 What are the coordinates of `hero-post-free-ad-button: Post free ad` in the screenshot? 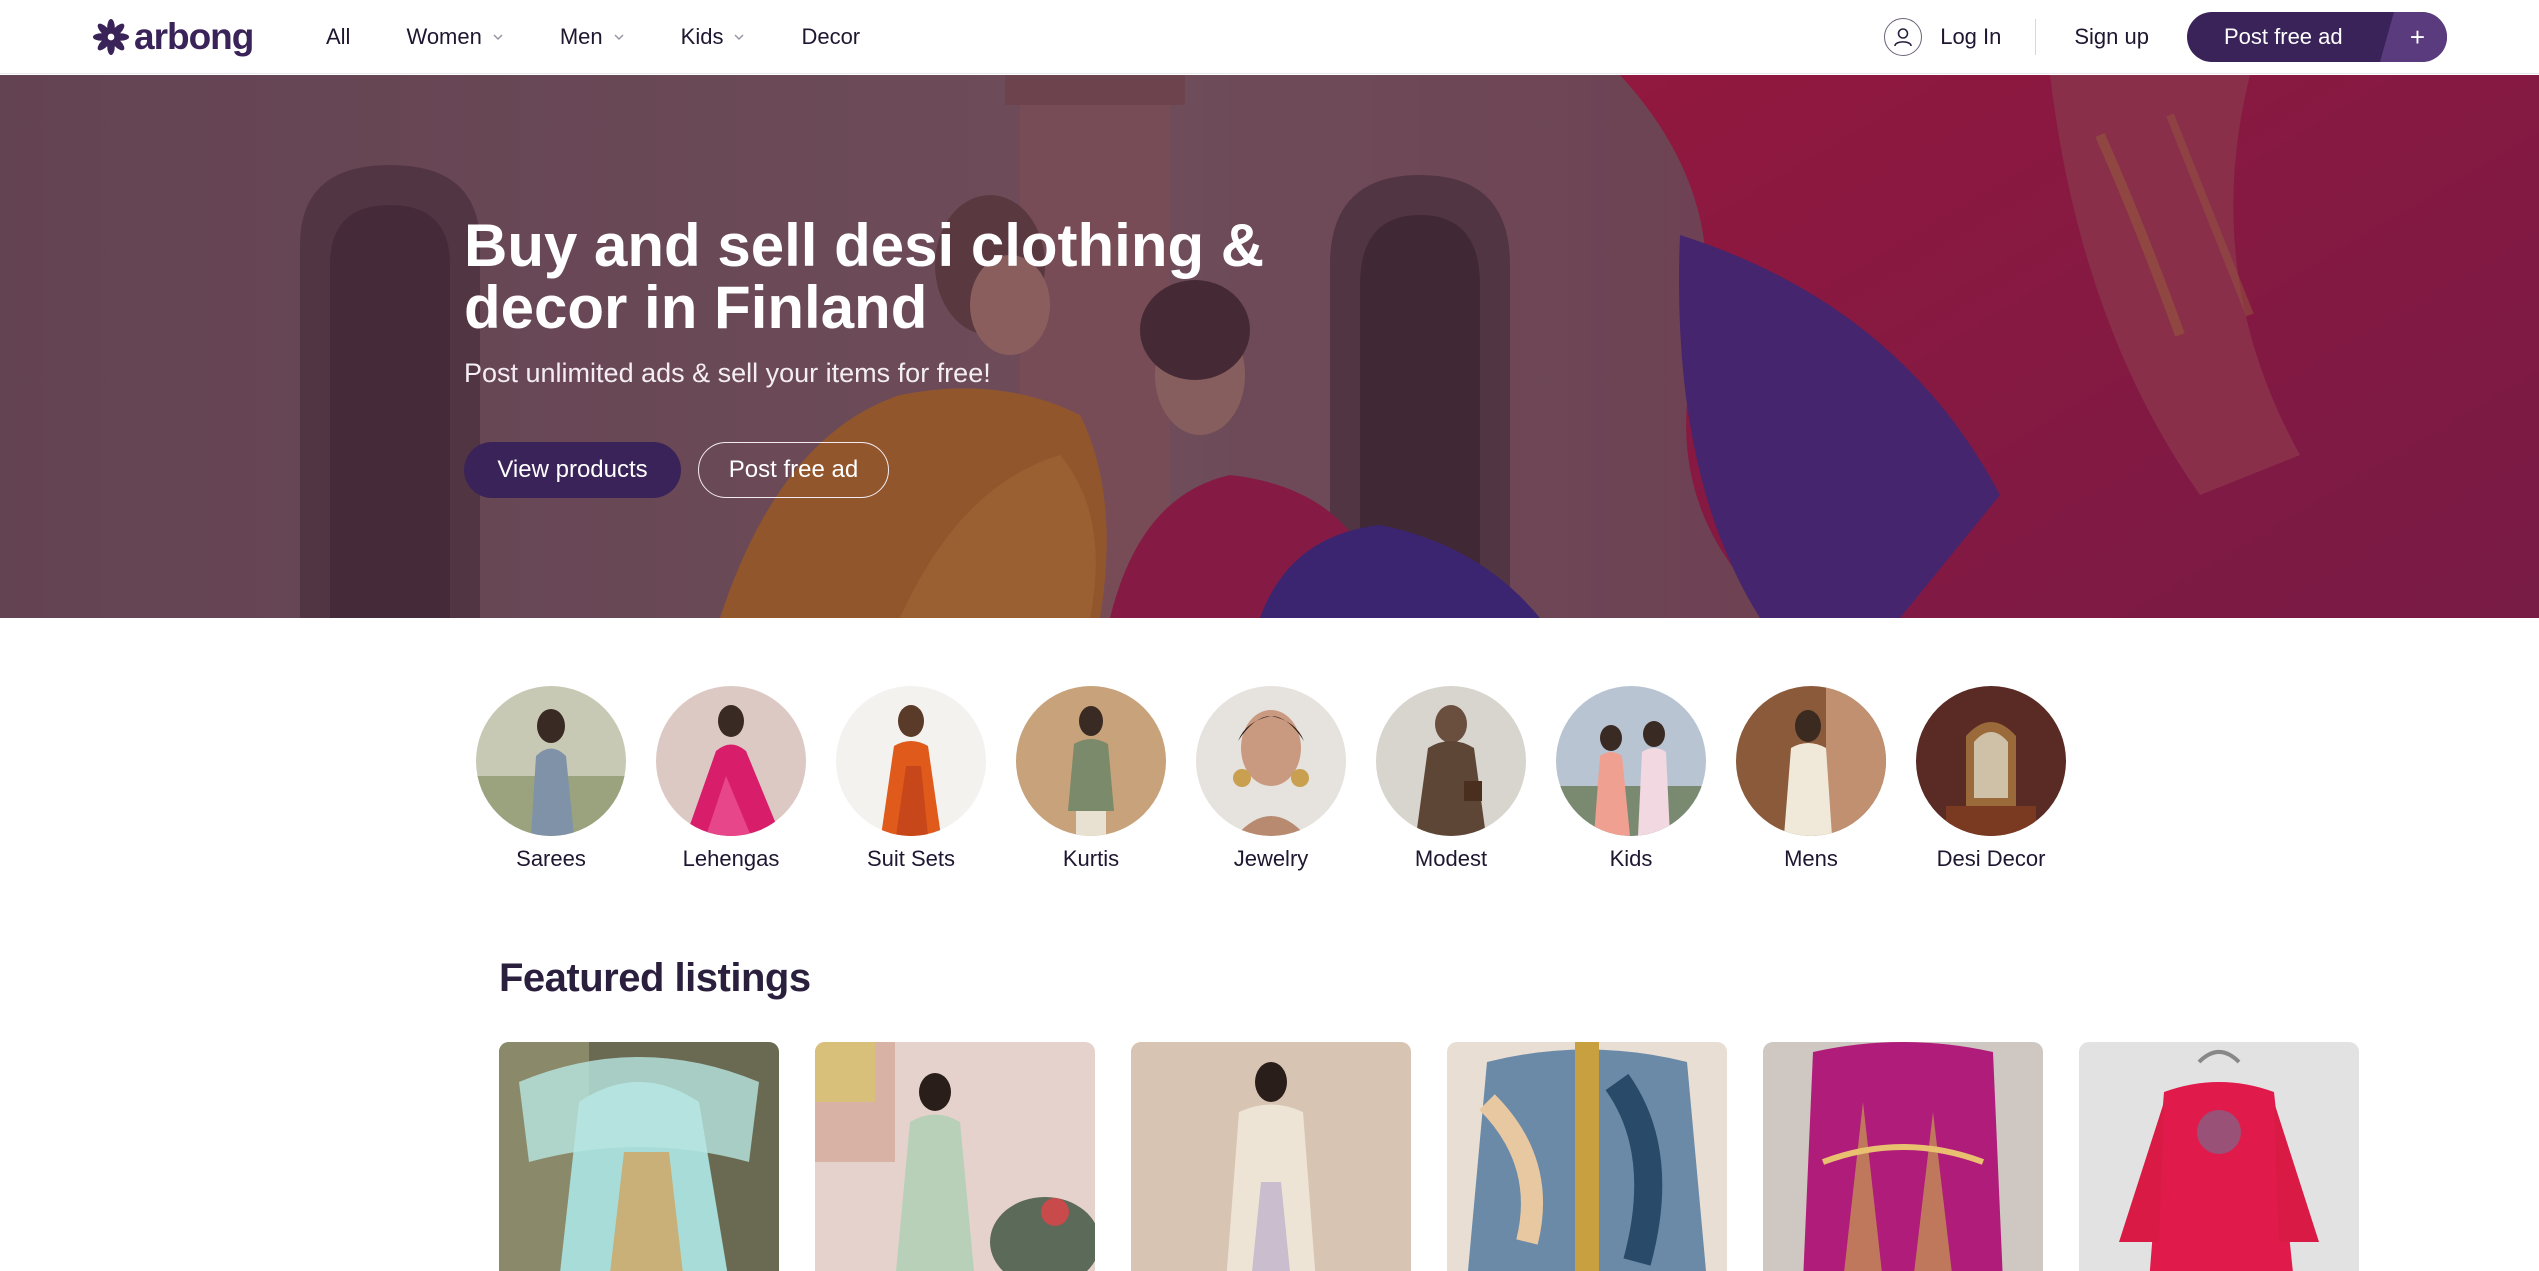 It's located at (793, 470).